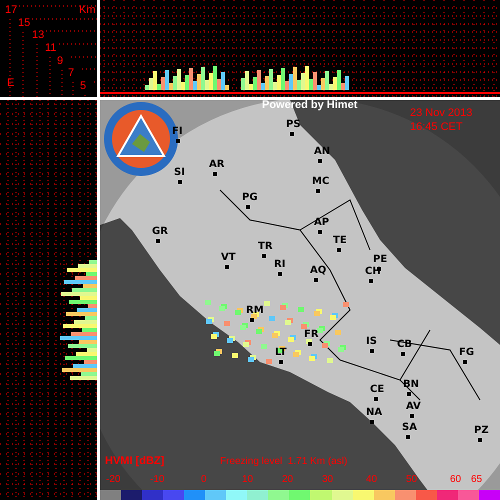 The image size is (500, 500). What do you see at coordinates (409, 428) in the screenshot?
I see `city-label: SA` at bounding box center [409, 428].